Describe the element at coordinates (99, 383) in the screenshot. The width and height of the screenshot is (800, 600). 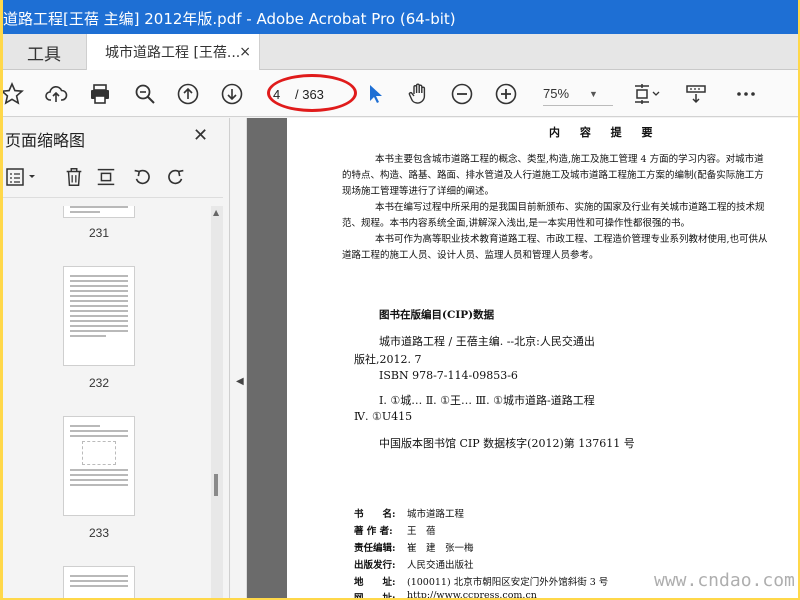
I see `thumbnail-label: 232` at that location.